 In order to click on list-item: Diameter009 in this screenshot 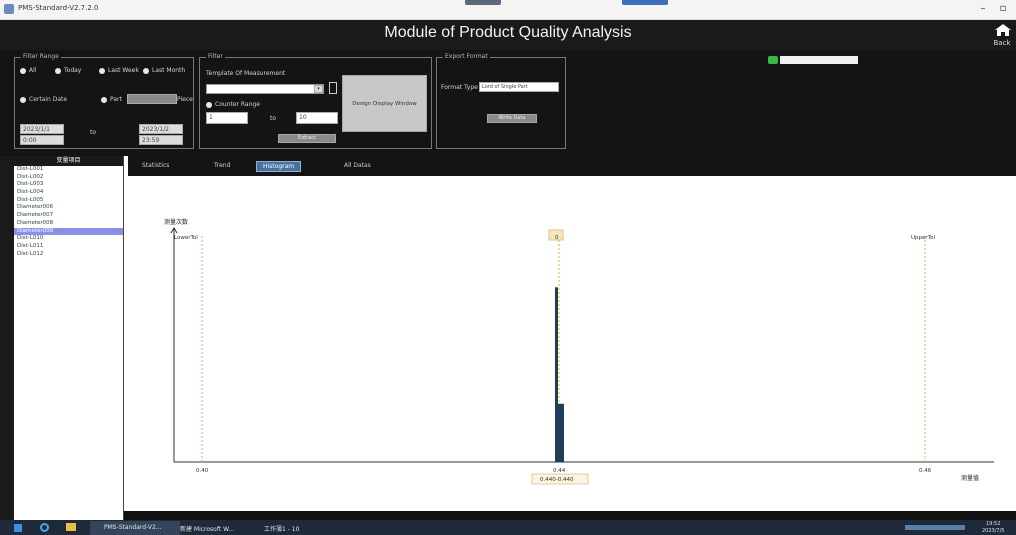, I will do `click(68, 231)`.